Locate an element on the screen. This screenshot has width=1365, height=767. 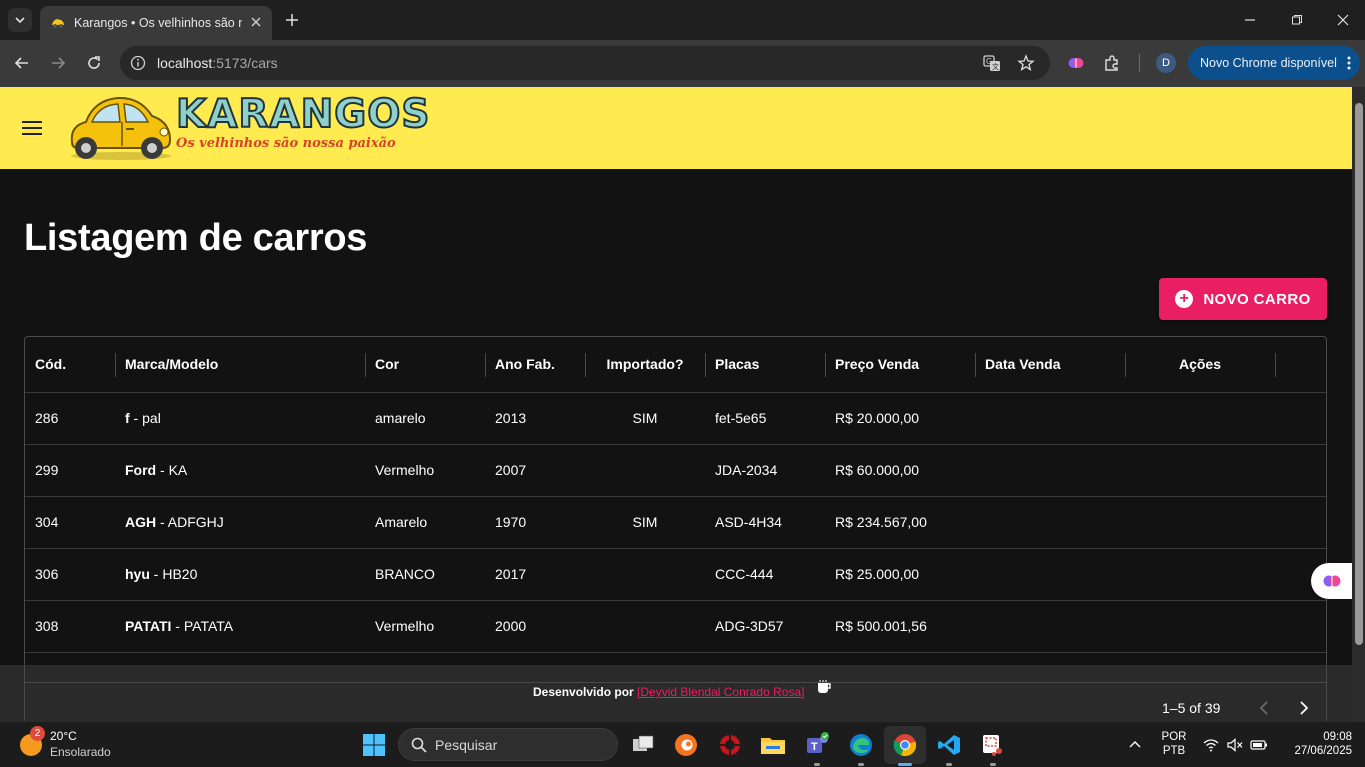
cell-id: 299 is located at coordinates (47, 470).